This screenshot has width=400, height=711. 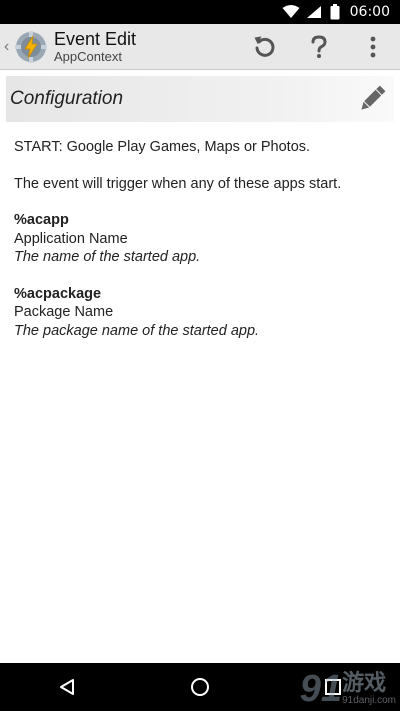 I want to click on nav-recents-button, so click(x=333, y=687).